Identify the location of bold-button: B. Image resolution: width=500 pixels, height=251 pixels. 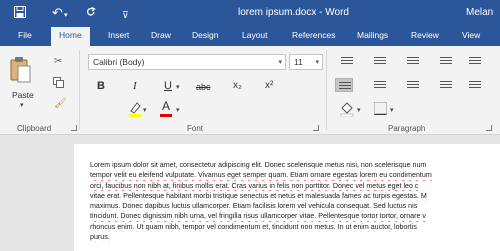
(101, 86).